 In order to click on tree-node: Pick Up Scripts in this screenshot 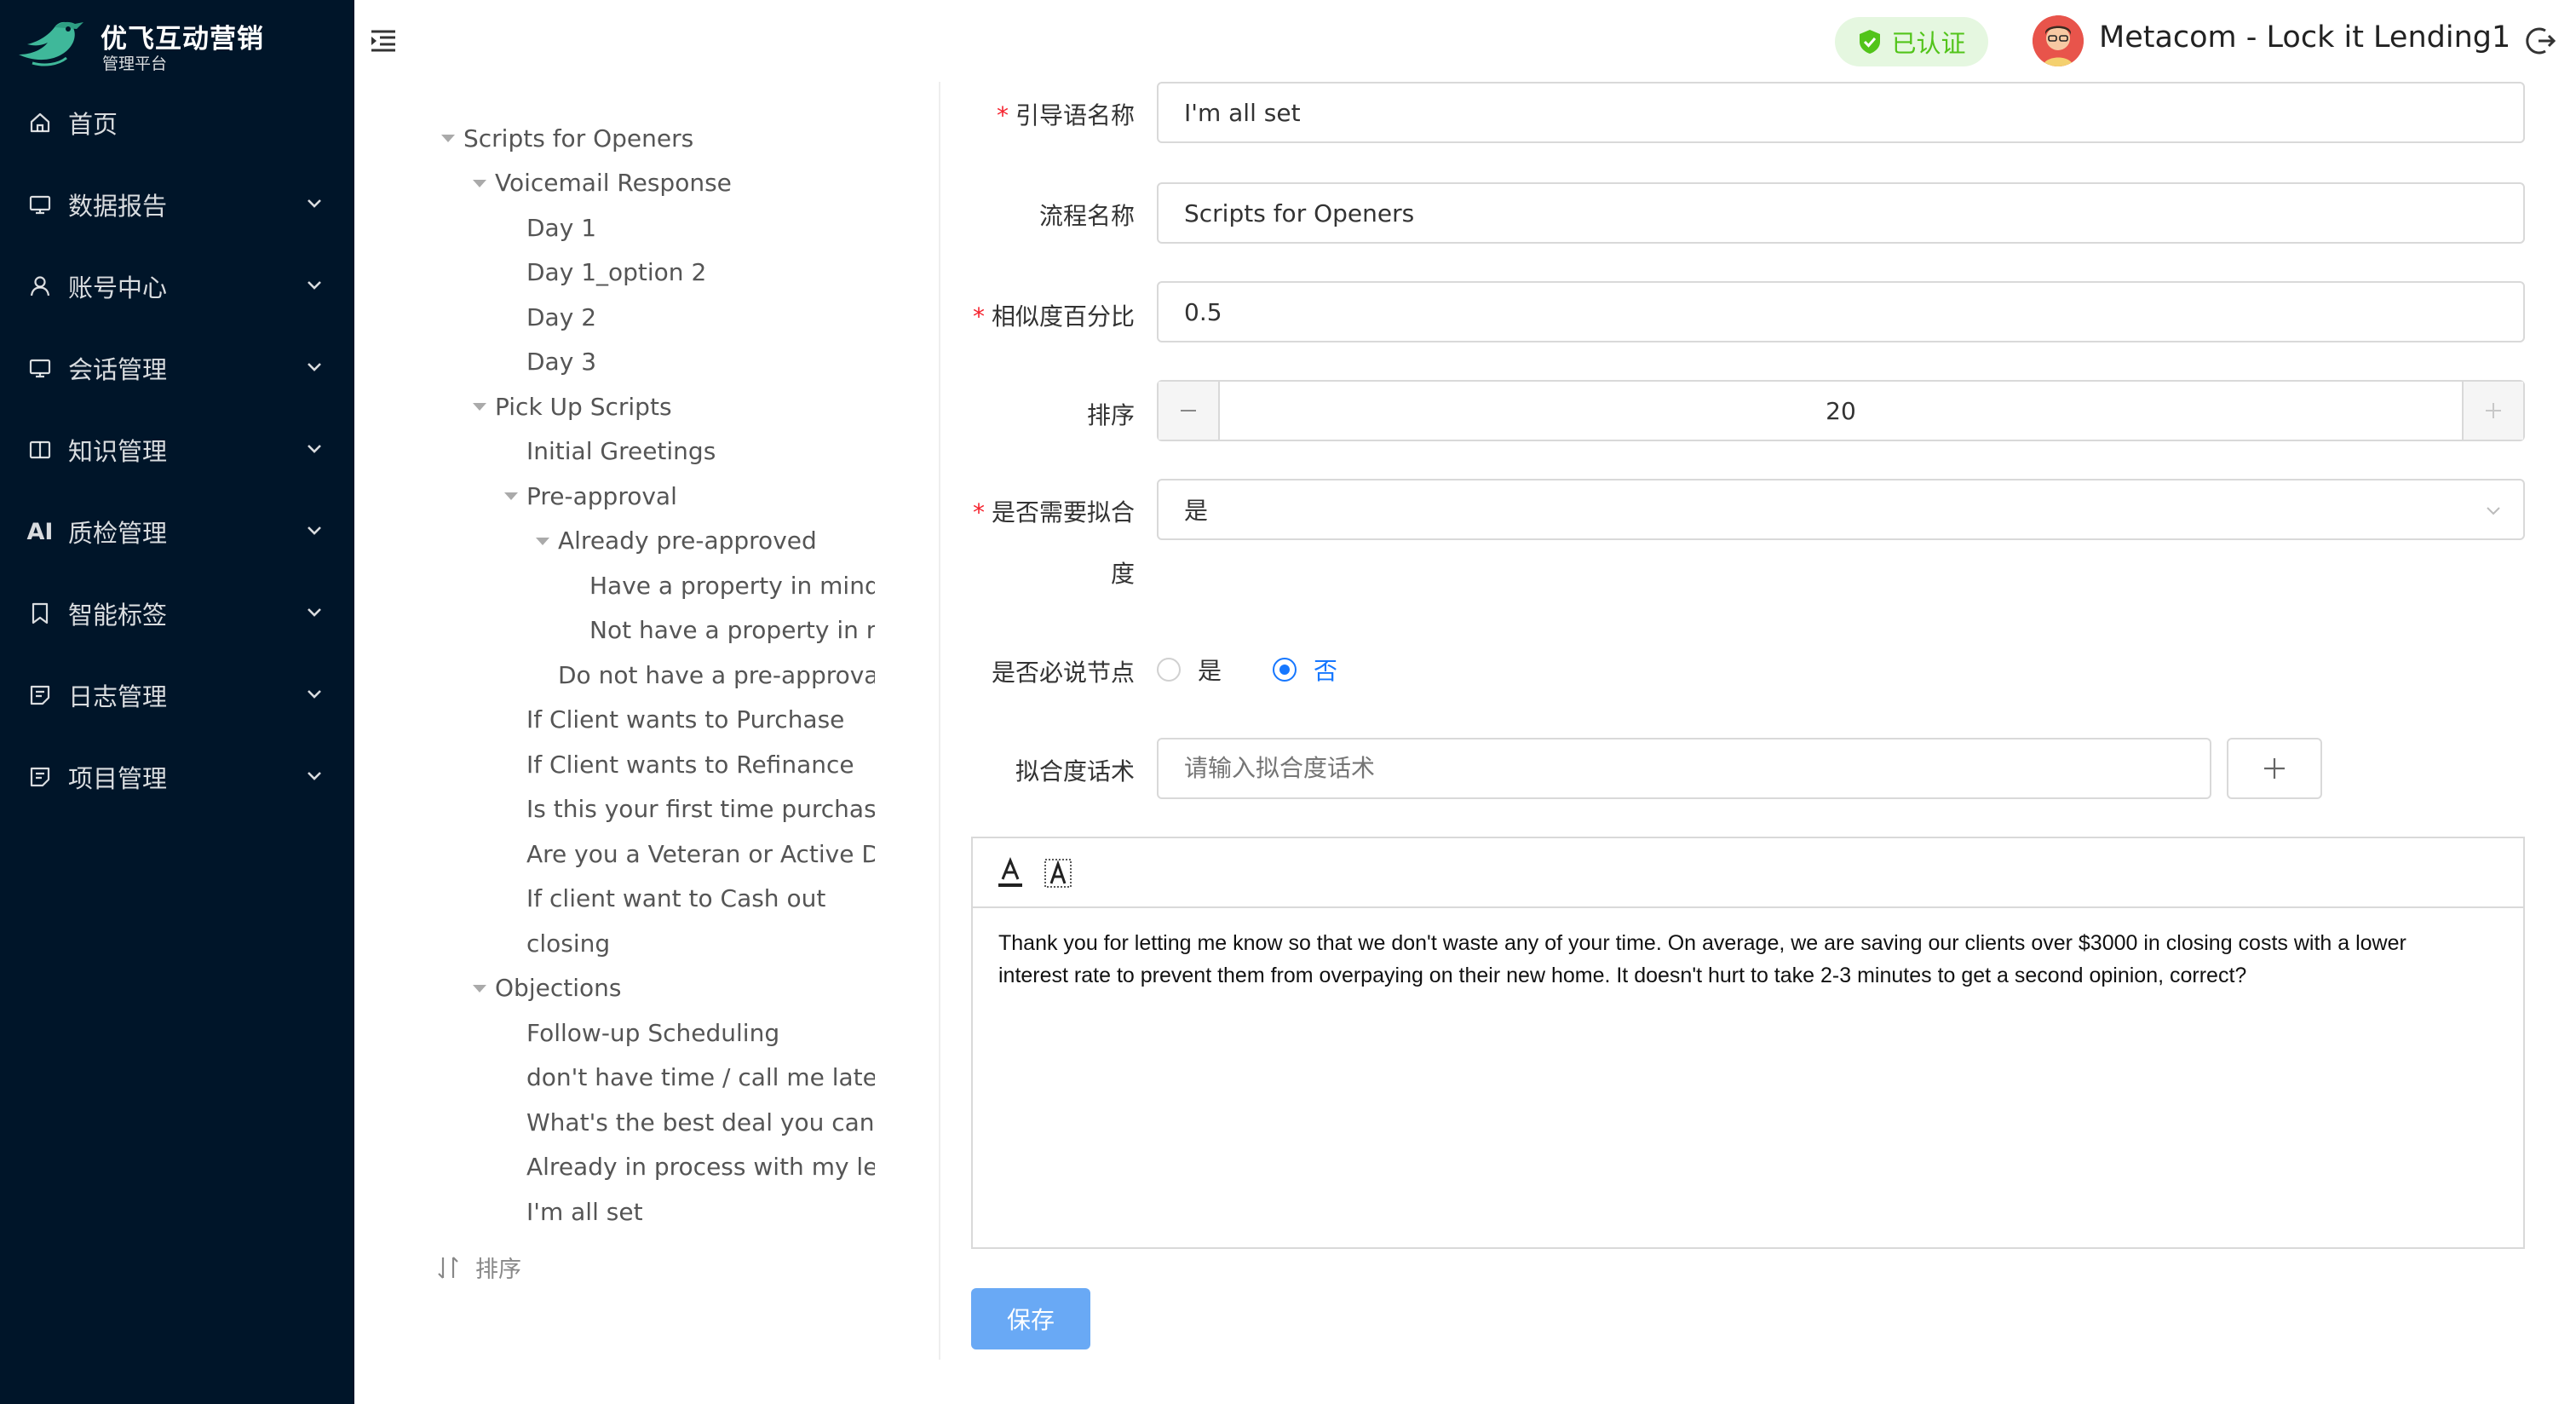, I will do `click(652, 406)`.